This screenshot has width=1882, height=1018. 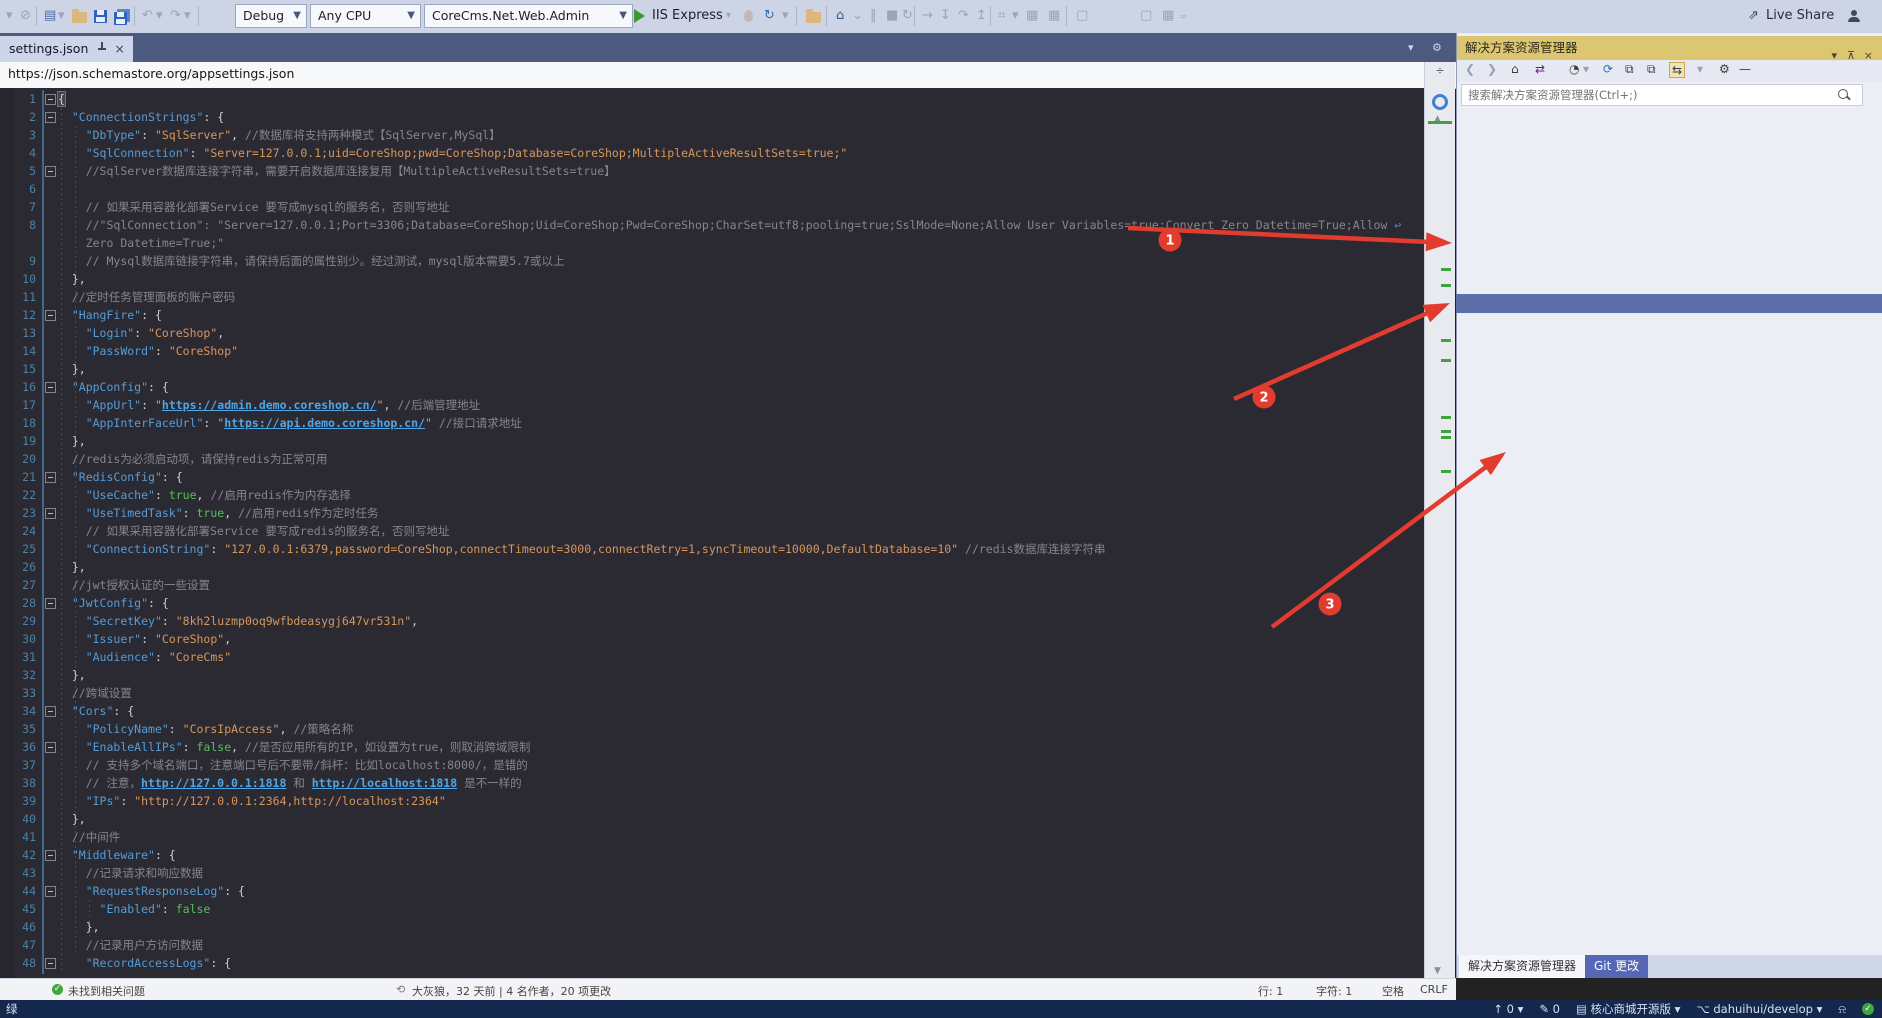 What do you see at coordinates (1393, 991) in the screenshot?
I see `whitespace-indicator: 空格` at bounding box center [1393, 991].